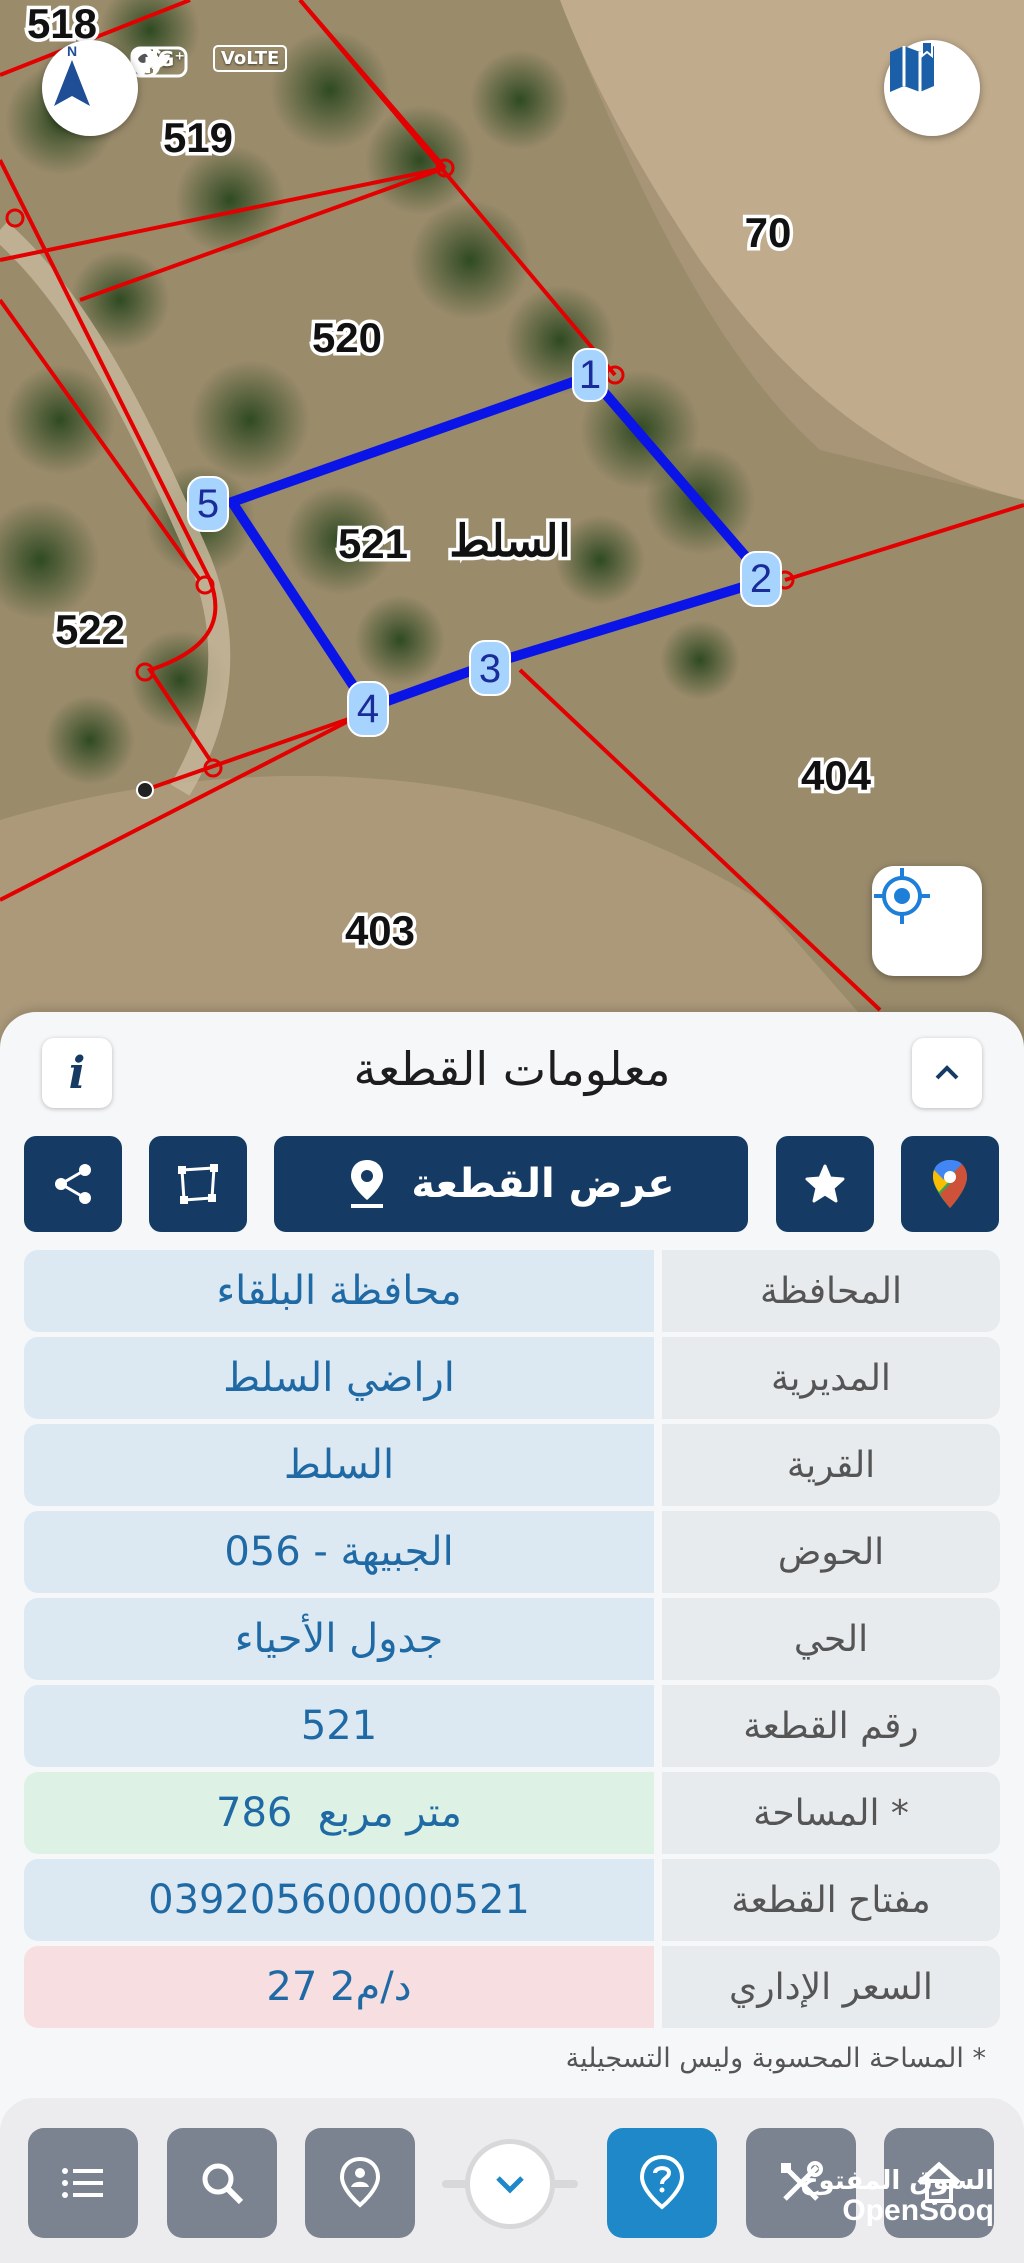 The image size is (1024, 2263). I want to click on row-label: رقم القطعة, so click(831, 1726).